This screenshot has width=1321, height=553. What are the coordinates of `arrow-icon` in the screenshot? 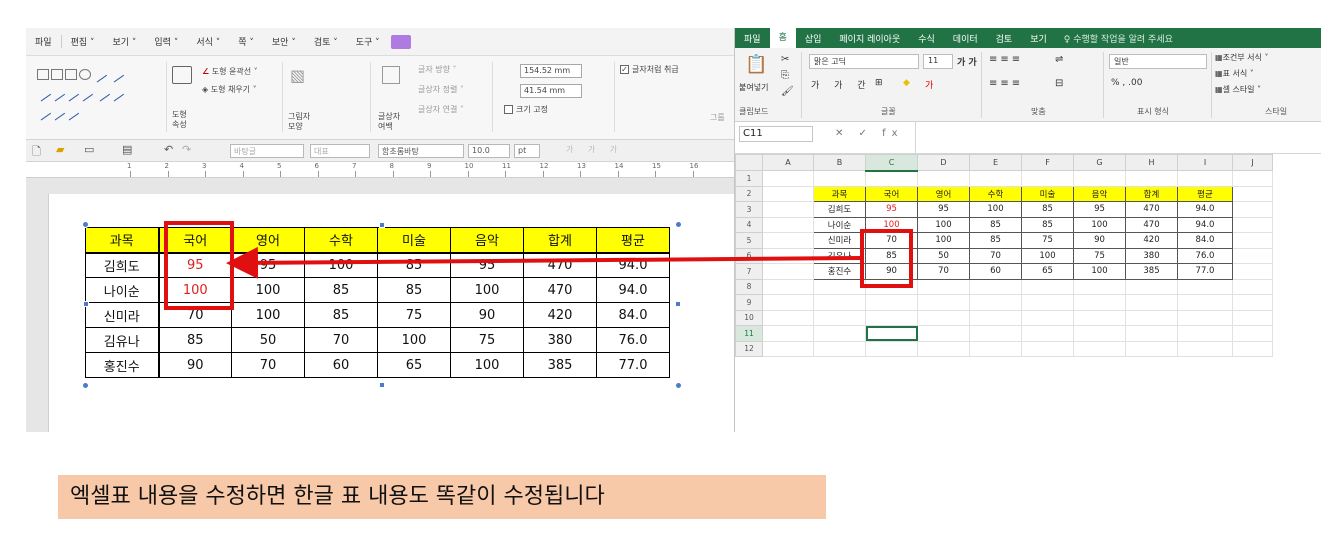 It's located at (543, 262).